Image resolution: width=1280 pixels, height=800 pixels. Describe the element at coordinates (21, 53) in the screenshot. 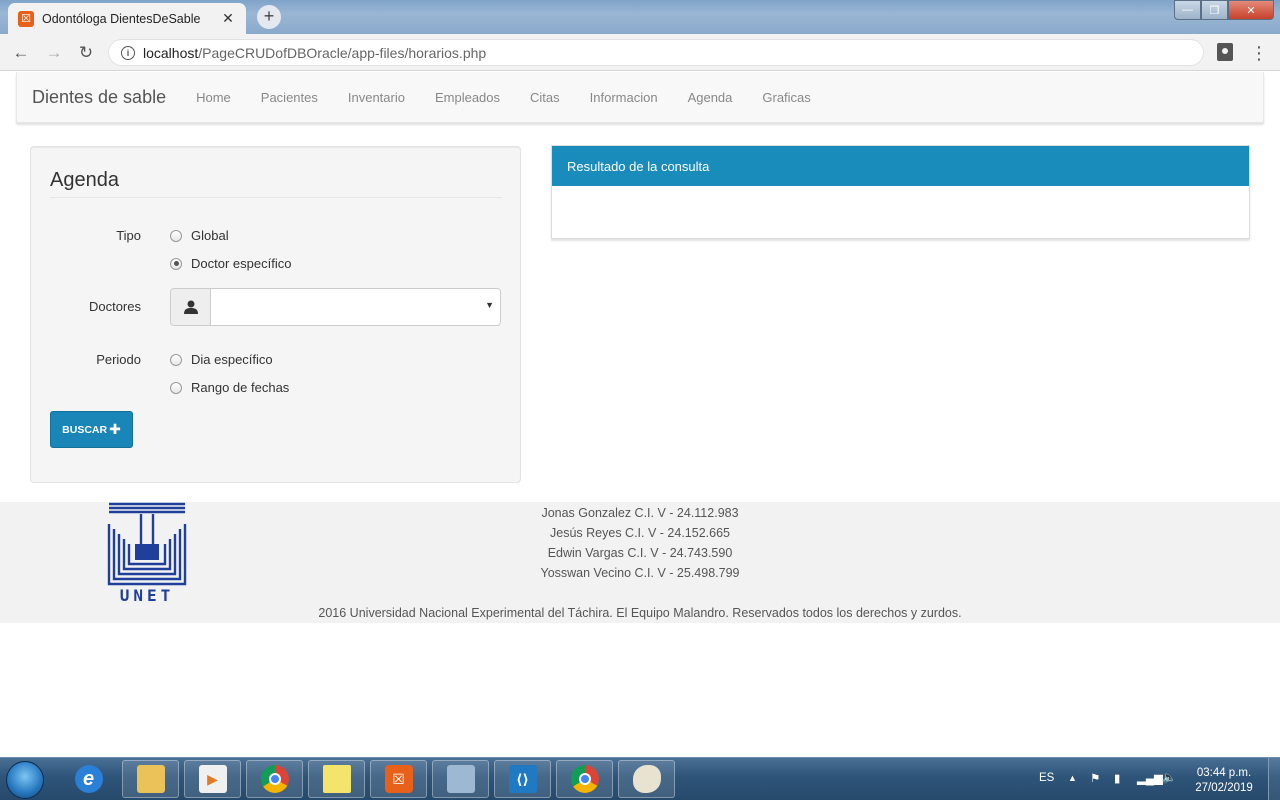

I see `back-arrow-icon: ←` at that location.